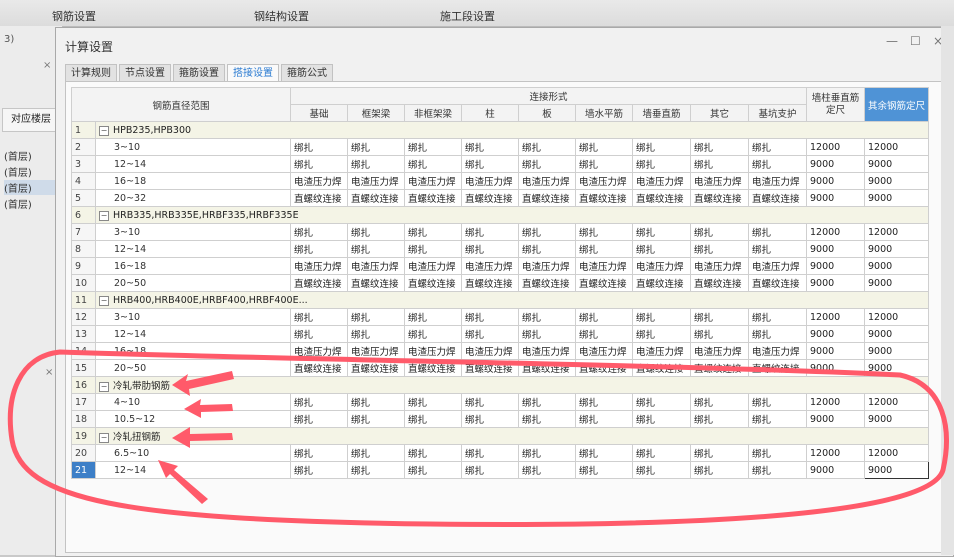 The image size is (954, 557). I want to click on table-row: 13 12~14 绑扎 绑扎 绑扎 绑扎 绑扎 绑扎 绑扎 绑扎 绑扎 9000 9000, so click(500, 334).